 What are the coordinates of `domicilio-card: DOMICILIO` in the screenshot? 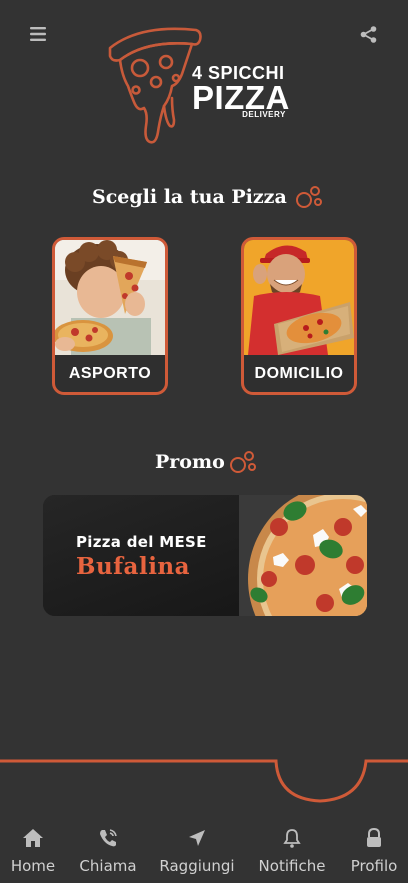 It's located at (299, 316).